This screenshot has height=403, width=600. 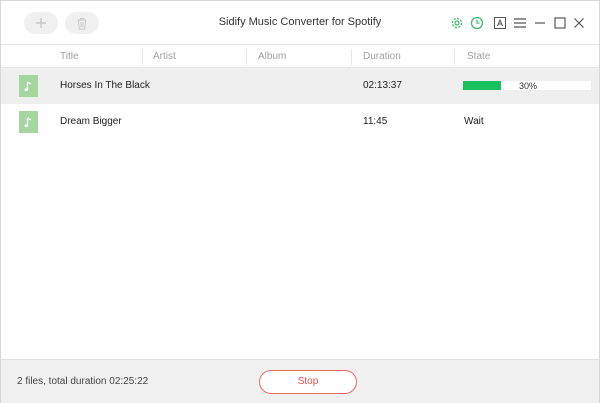 I want to click on status-footer: 2 files, total duration 02:25:22 Stop, so click(x=300, y=381).